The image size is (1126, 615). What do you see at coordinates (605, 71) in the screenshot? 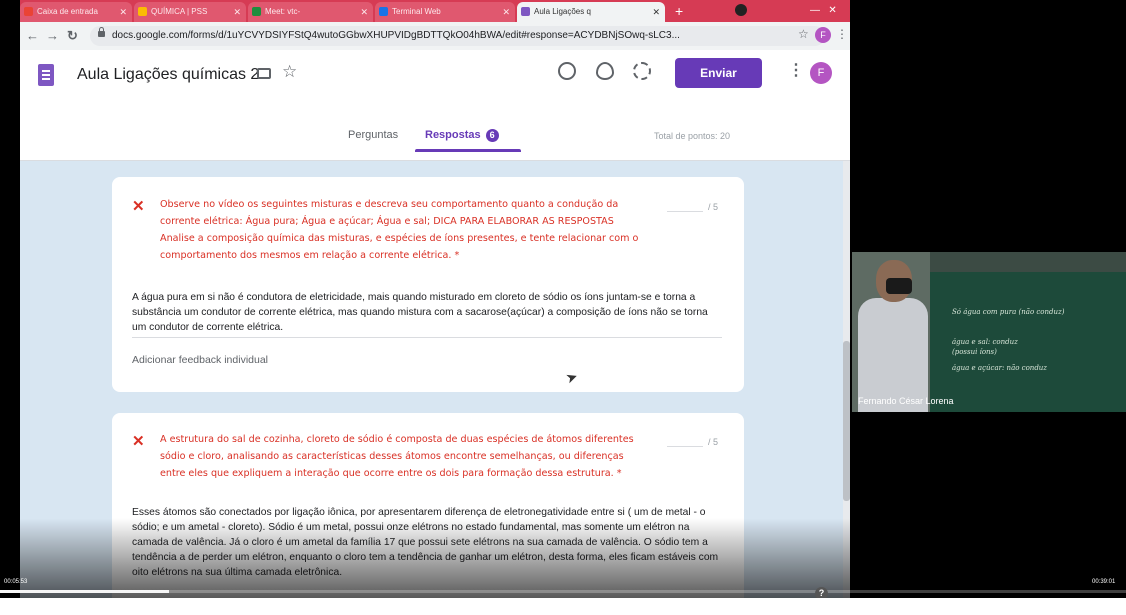
I see `preview-eye-icon` at bounding box center [605, 71].